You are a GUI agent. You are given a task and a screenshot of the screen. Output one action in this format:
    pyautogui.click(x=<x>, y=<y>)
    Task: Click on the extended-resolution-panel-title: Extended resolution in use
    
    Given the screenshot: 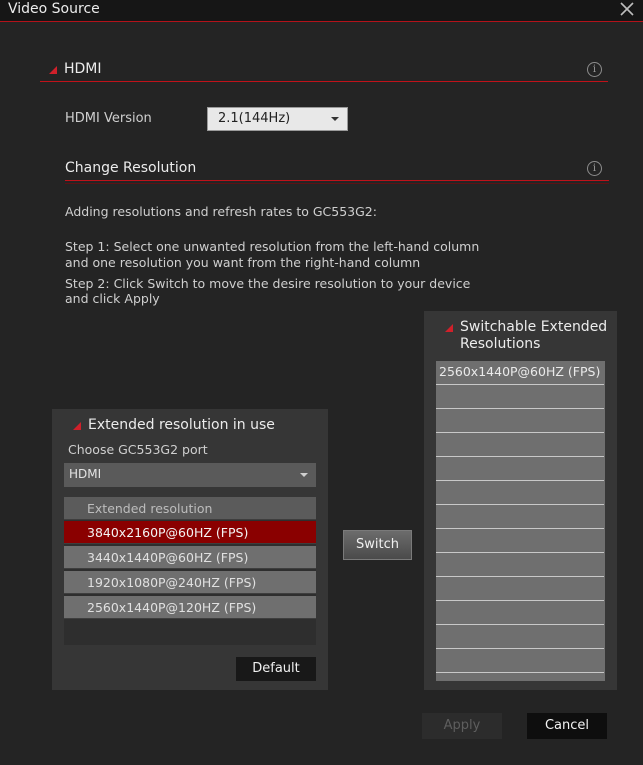 What is the action you would take?
    pyautogui.click(x=181, y=425)
    